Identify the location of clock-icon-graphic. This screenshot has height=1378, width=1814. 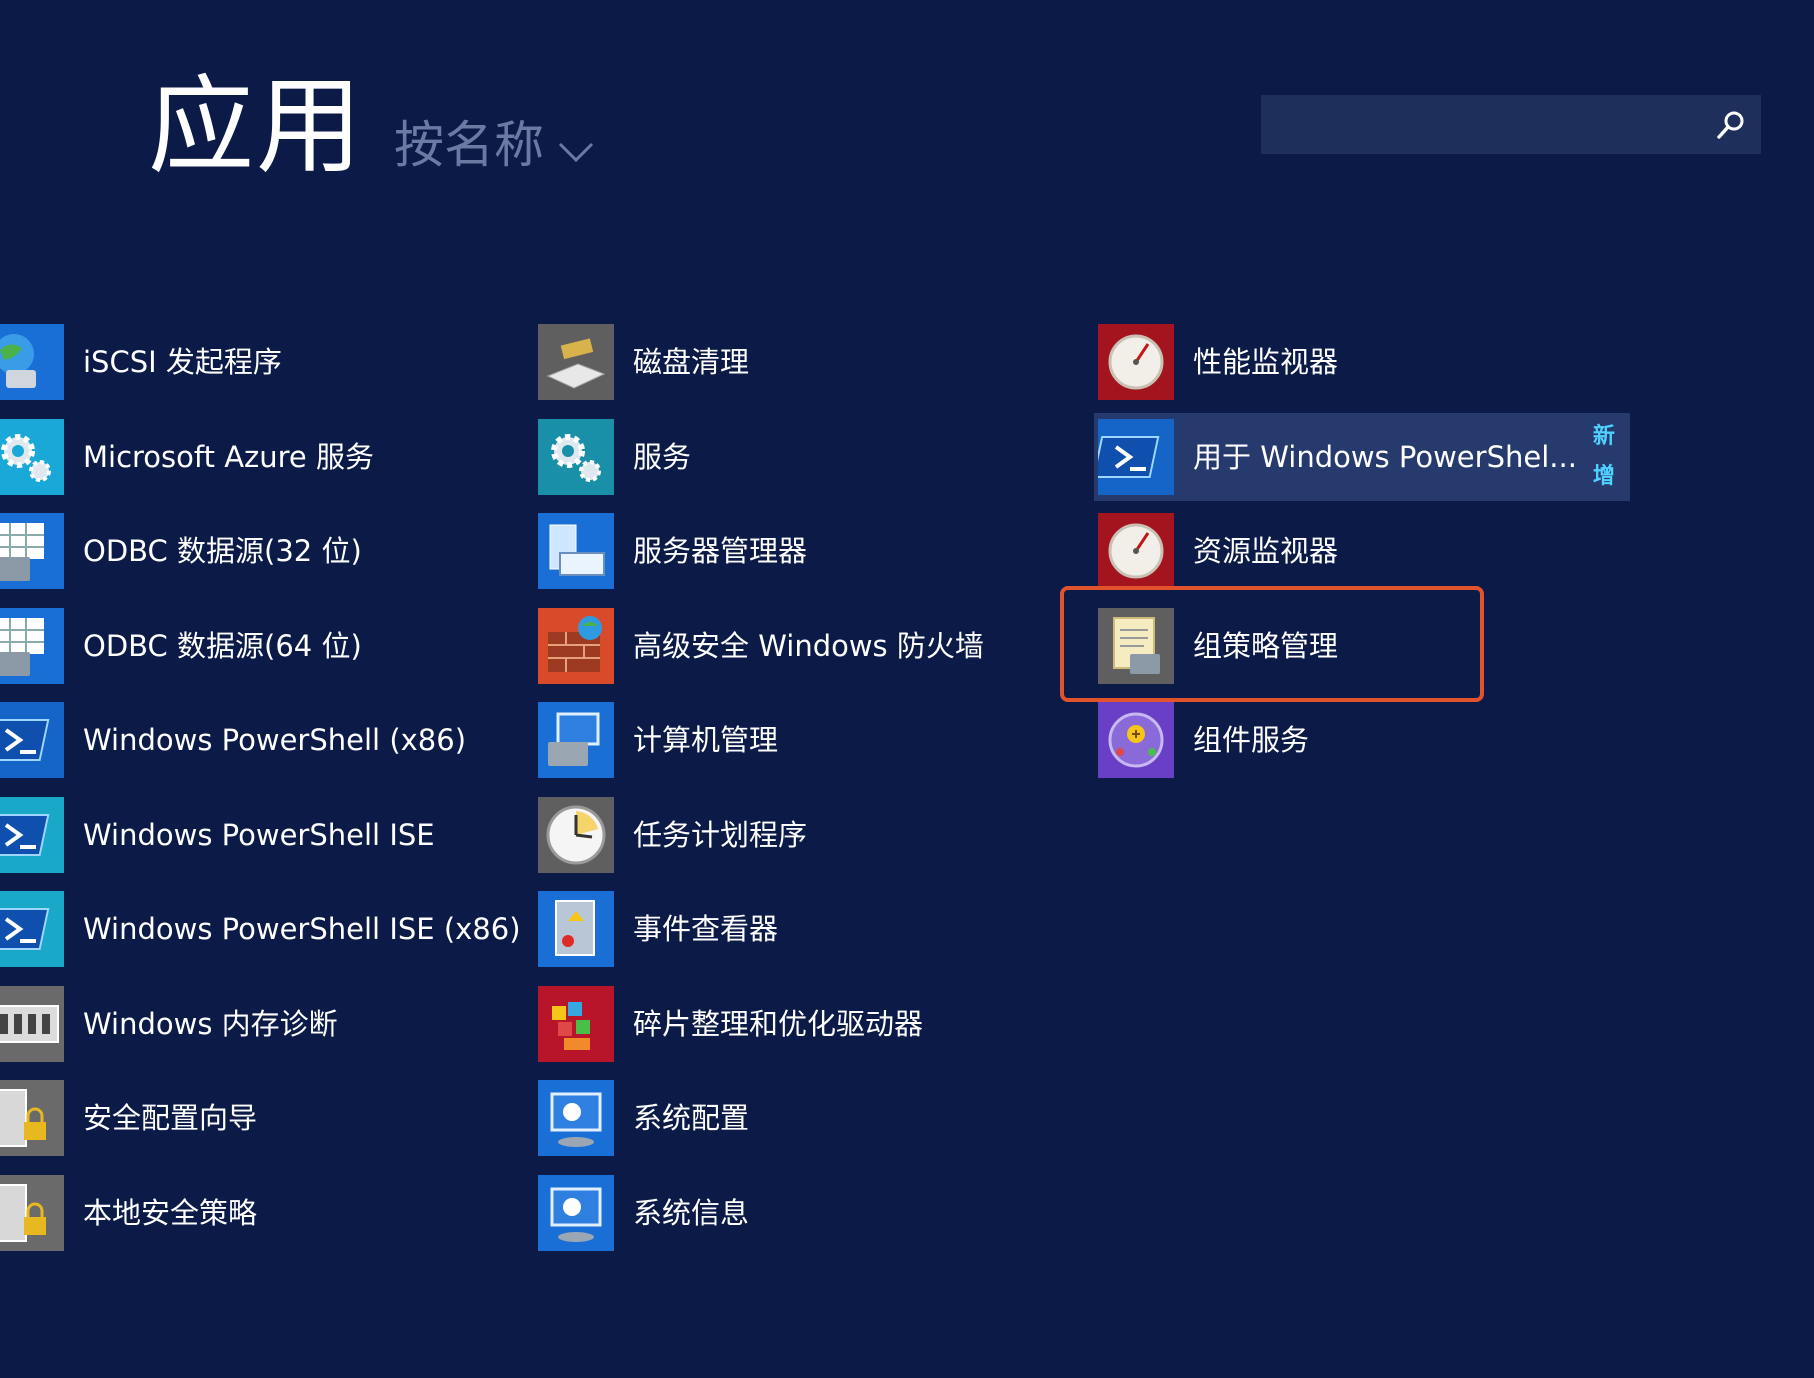
(576, 834).